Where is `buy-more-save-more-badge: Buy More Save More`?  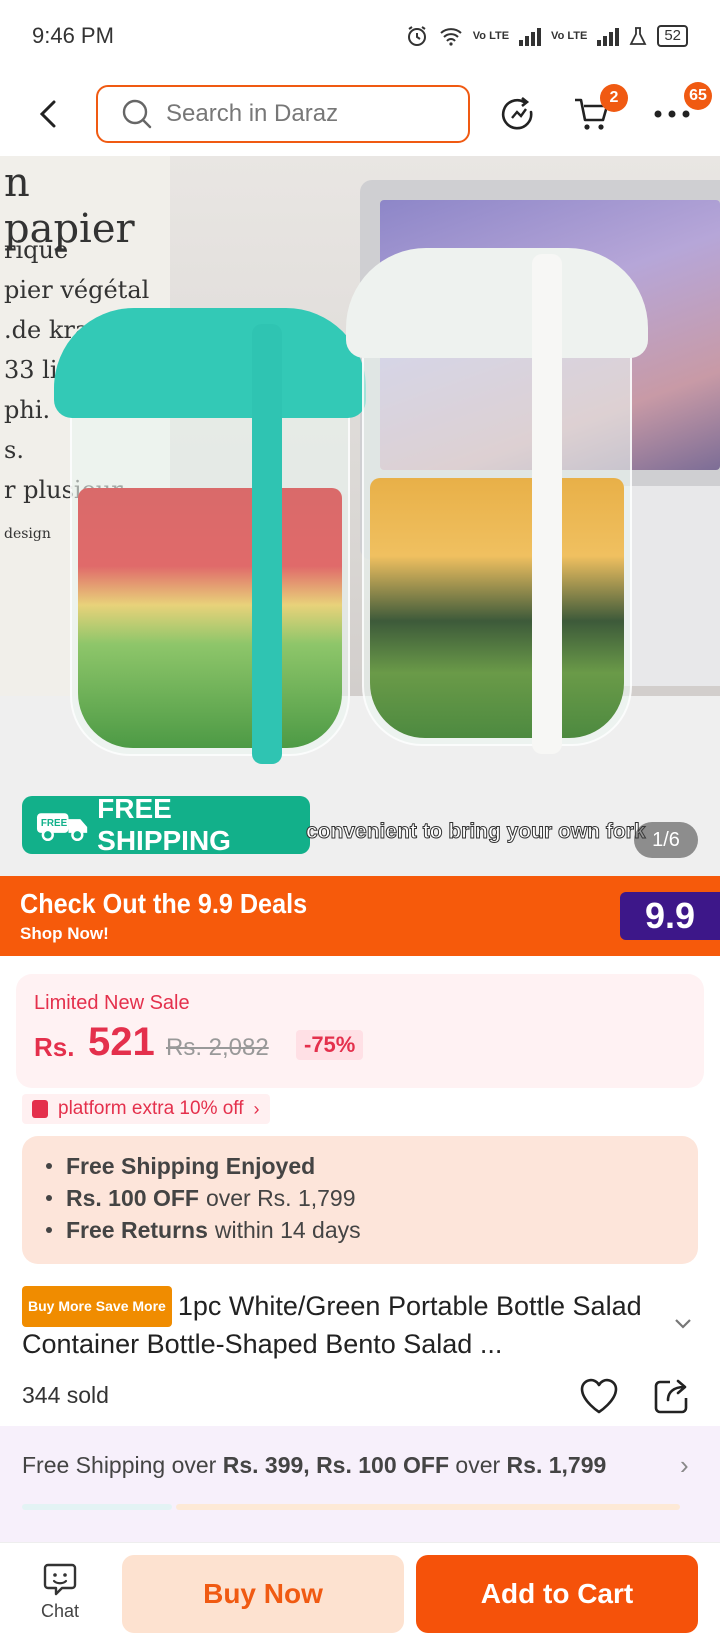
buy-more-save-more-badge: Buy More Save More is located at coordinates (97, 1306).